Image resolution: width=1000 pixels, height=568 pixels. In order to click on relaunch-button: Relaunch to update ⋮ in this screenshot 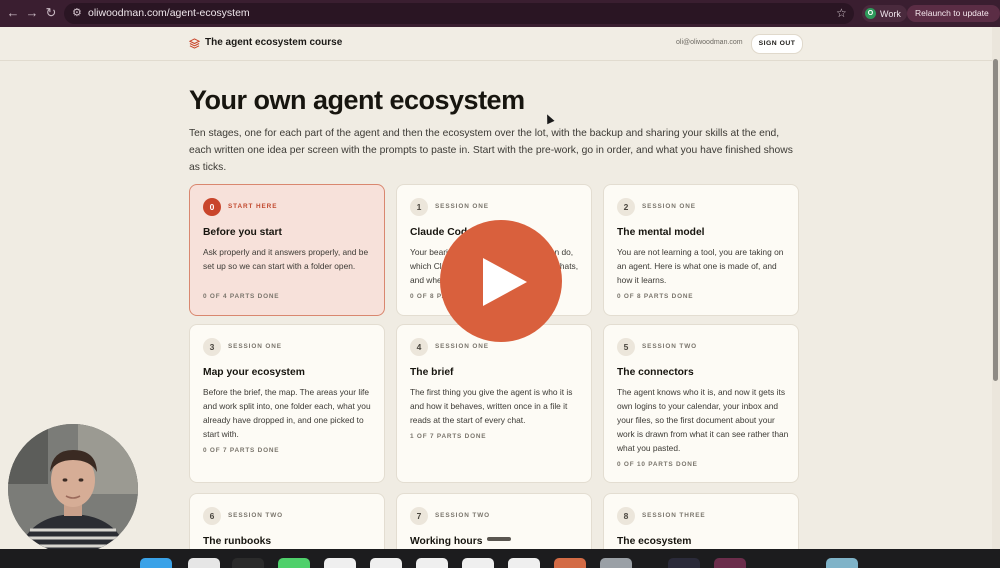, I will do `click(953, 20)`.